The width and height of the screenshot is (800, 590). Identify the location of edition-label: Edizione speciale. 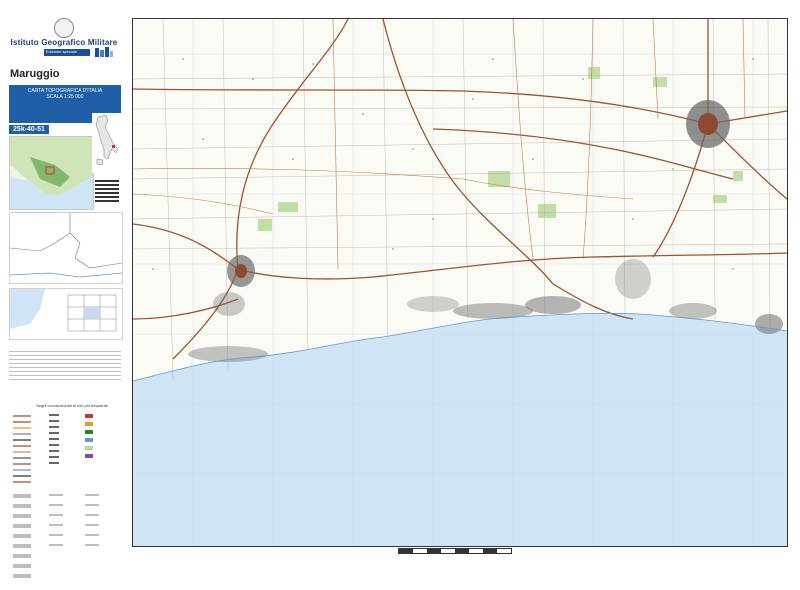
(62, 51).